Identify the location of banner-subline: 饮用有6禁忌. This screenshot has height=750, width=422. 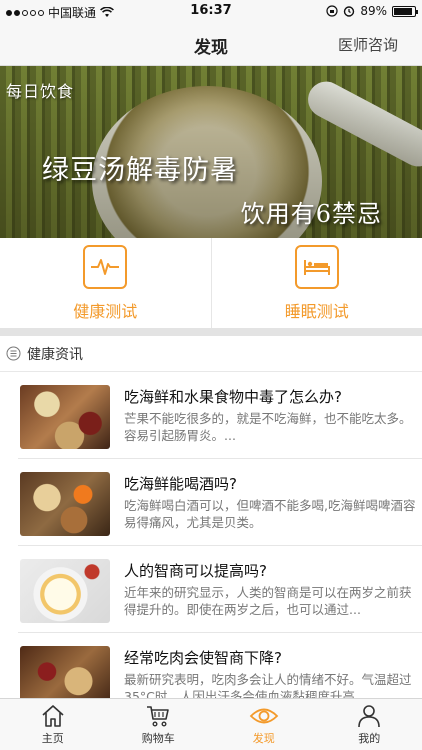
(311, 214).